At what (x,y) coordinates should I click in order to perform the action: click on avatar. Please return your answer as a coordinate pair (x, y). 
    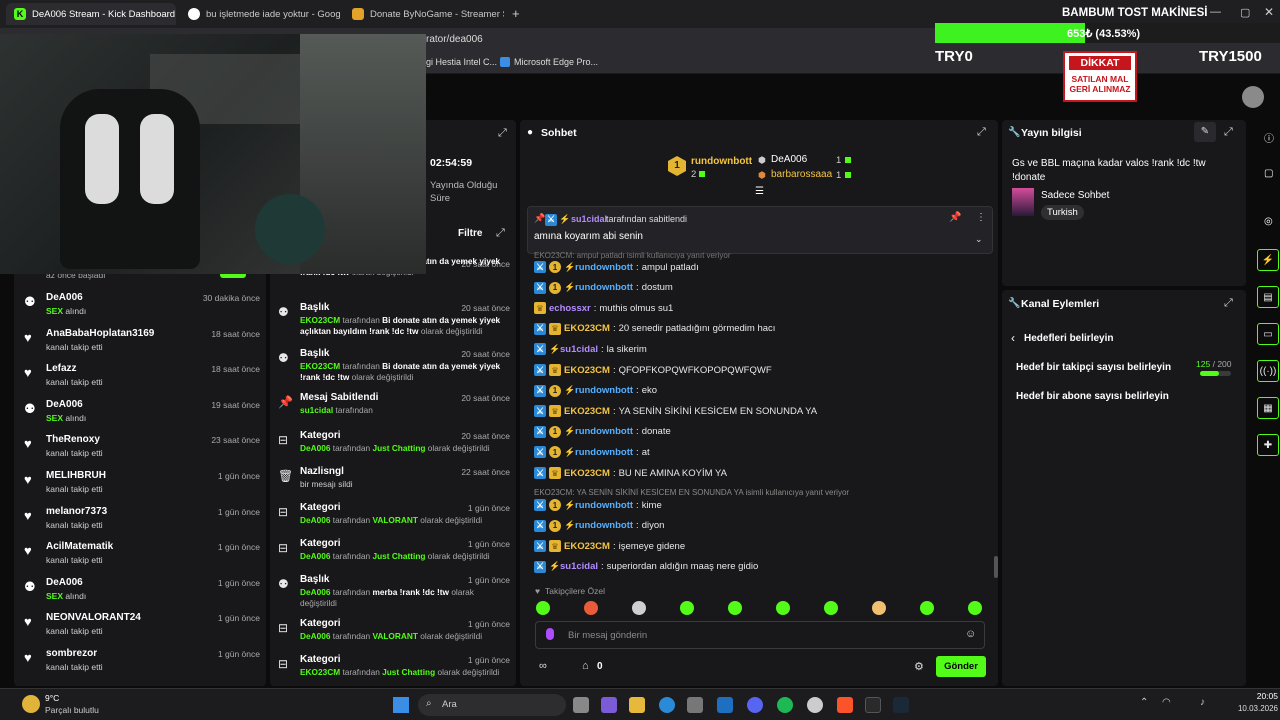
    Looking at the image, I should click on (1253, 97).